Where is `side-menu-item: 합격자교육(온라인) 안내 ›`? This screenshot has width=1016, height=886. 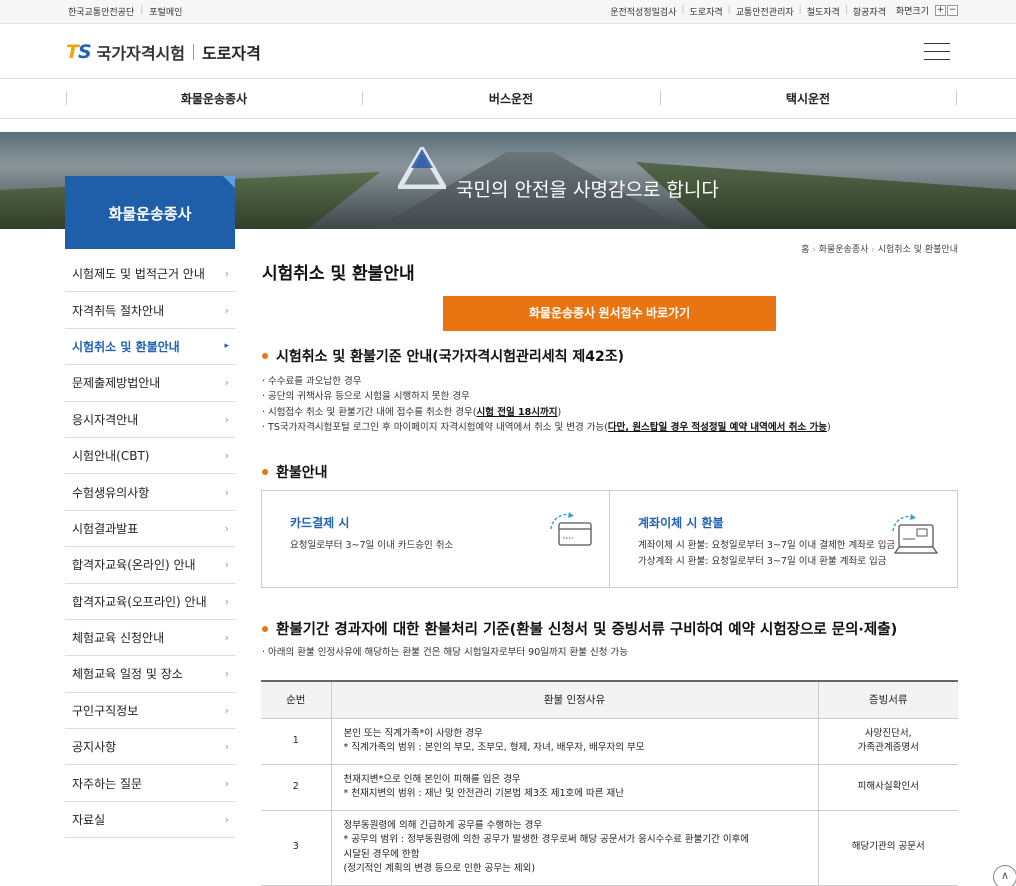
side-menu-item: 합격자교육(온라인) 안내 › is located at coordinates (150, 565).